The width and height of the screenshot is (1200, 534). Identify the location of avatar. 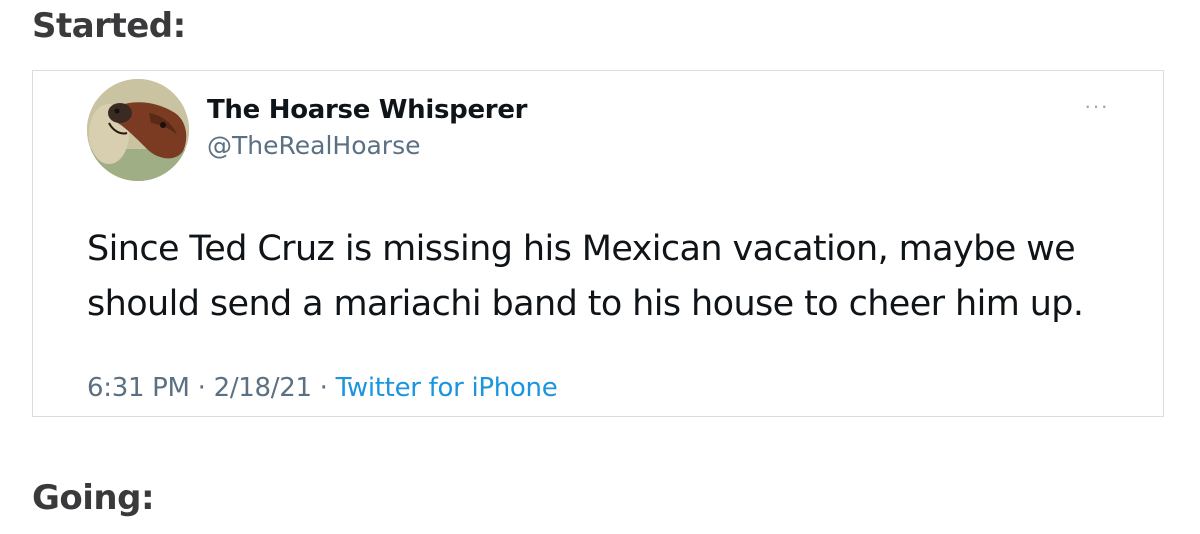
(138, 130).